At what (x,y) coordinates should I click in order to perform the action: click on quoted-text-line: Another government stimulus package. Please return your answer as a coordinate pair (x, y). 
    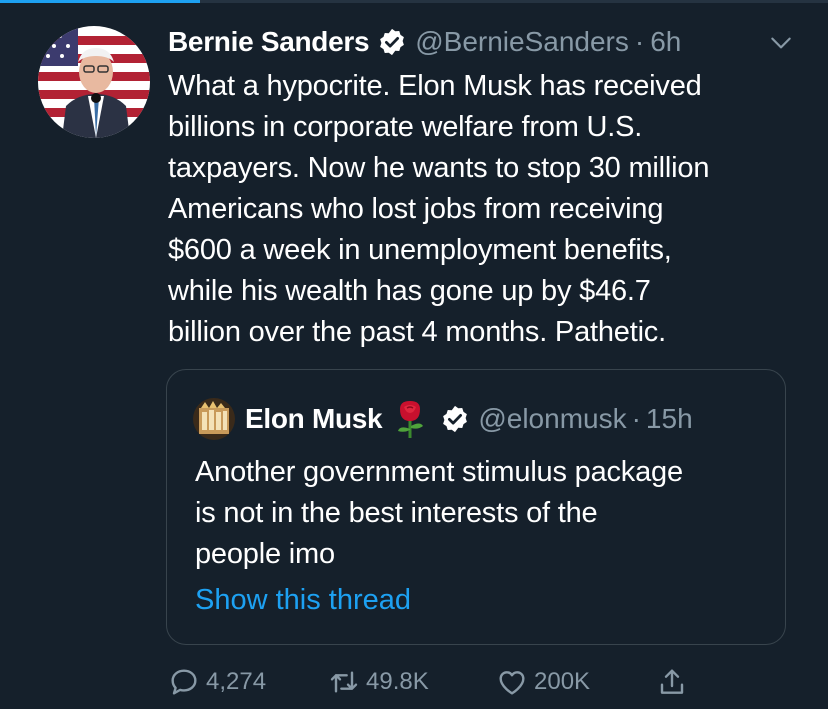
    Looking at the image, I should click on (439, 472).